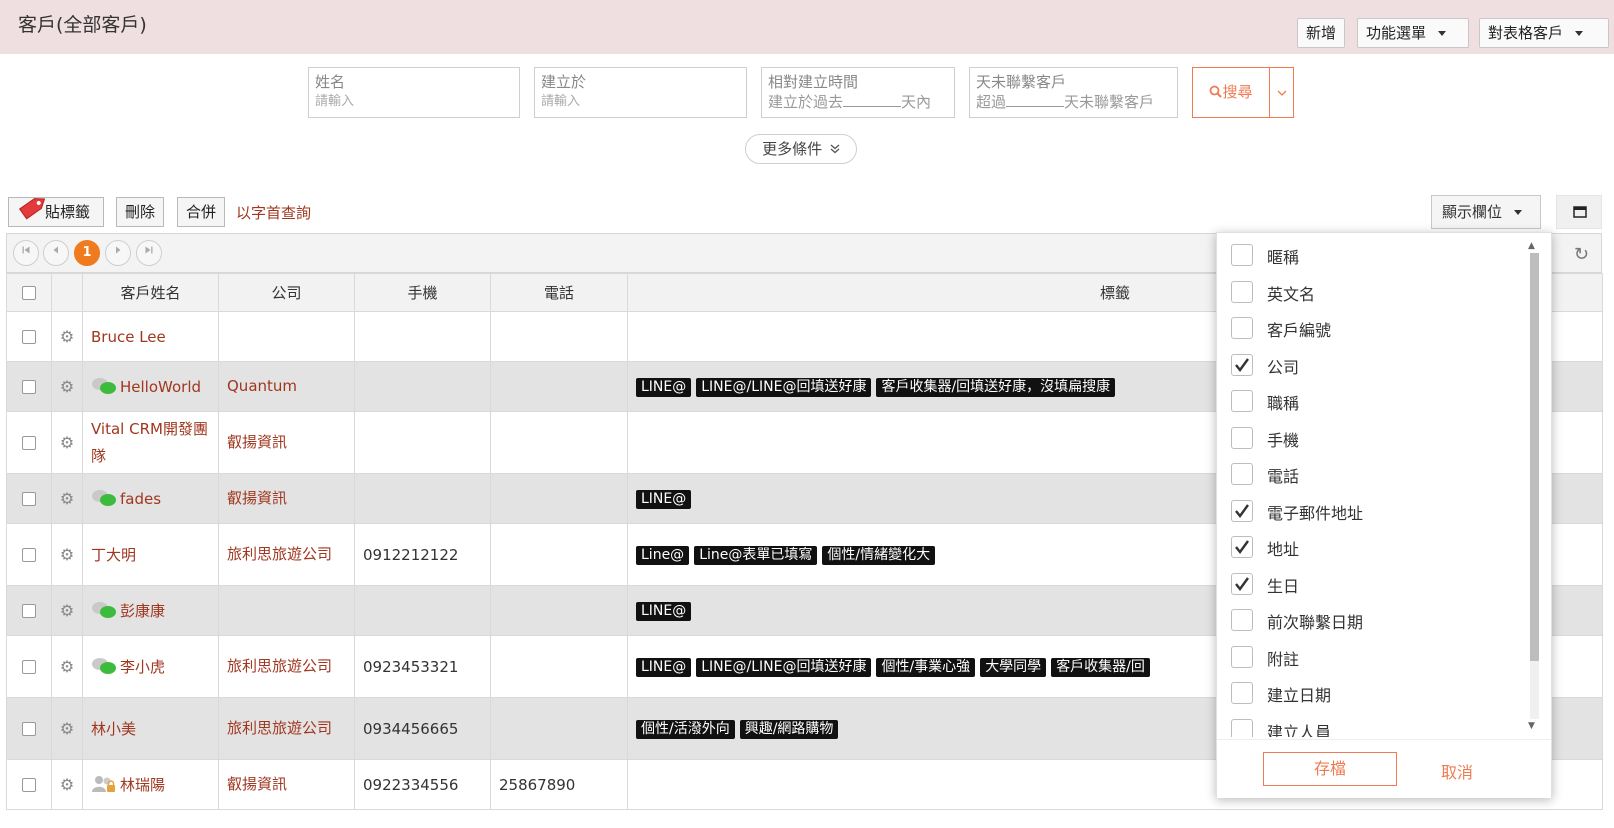  Describe the element at coordinates (1457, 771) in the screenshot. I see `cancel-button: 取消` at that location.